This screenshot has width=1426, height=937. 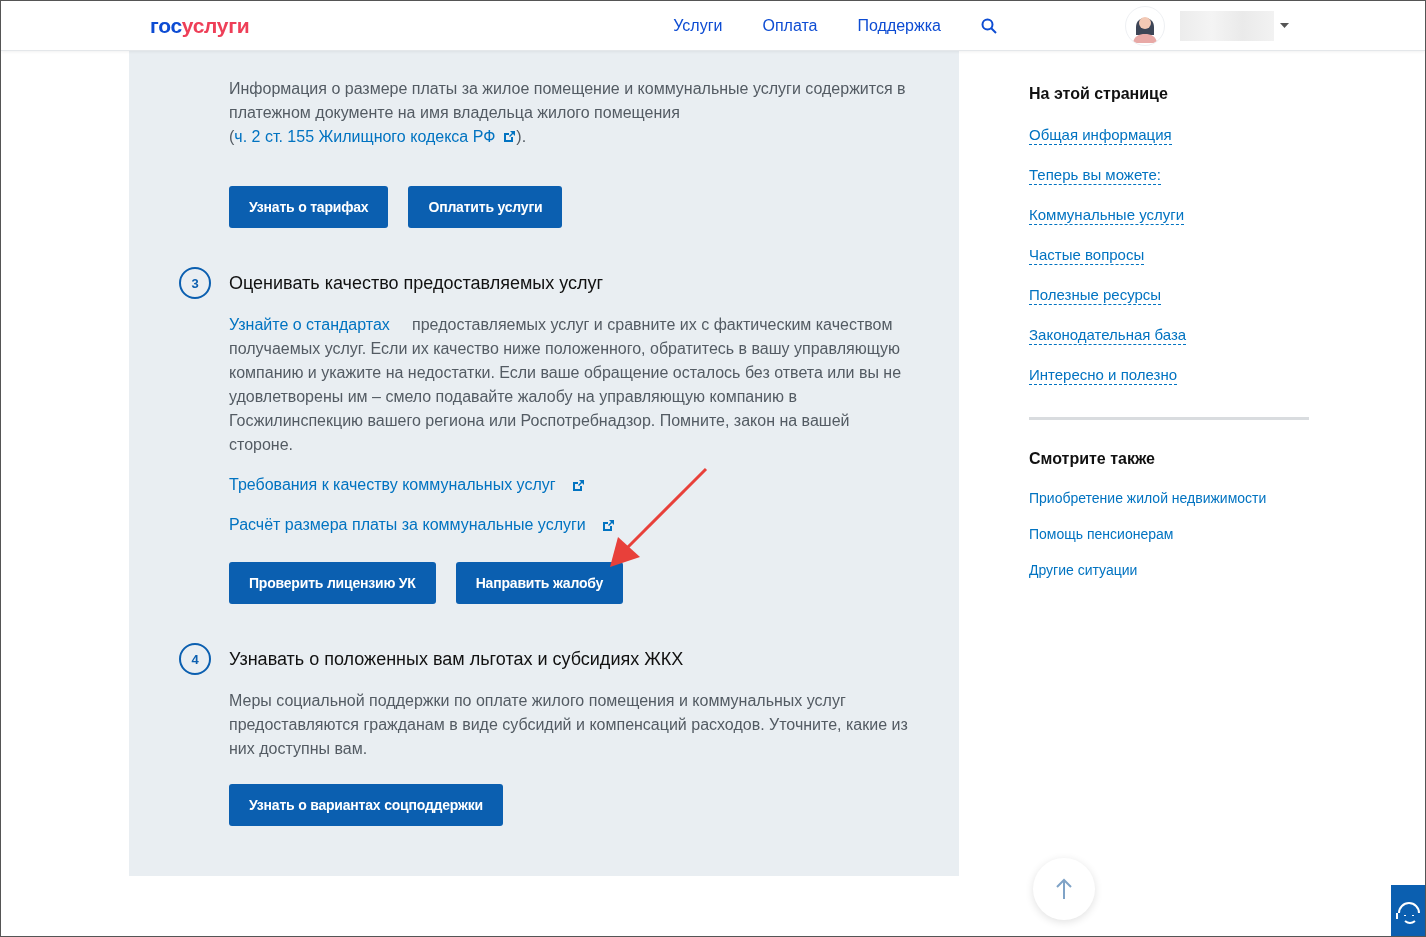 What do you see at coordinates (1284, 25) in the screenshot?
I see `dropdown-caret-icon` at bounding box center [1284, 25].